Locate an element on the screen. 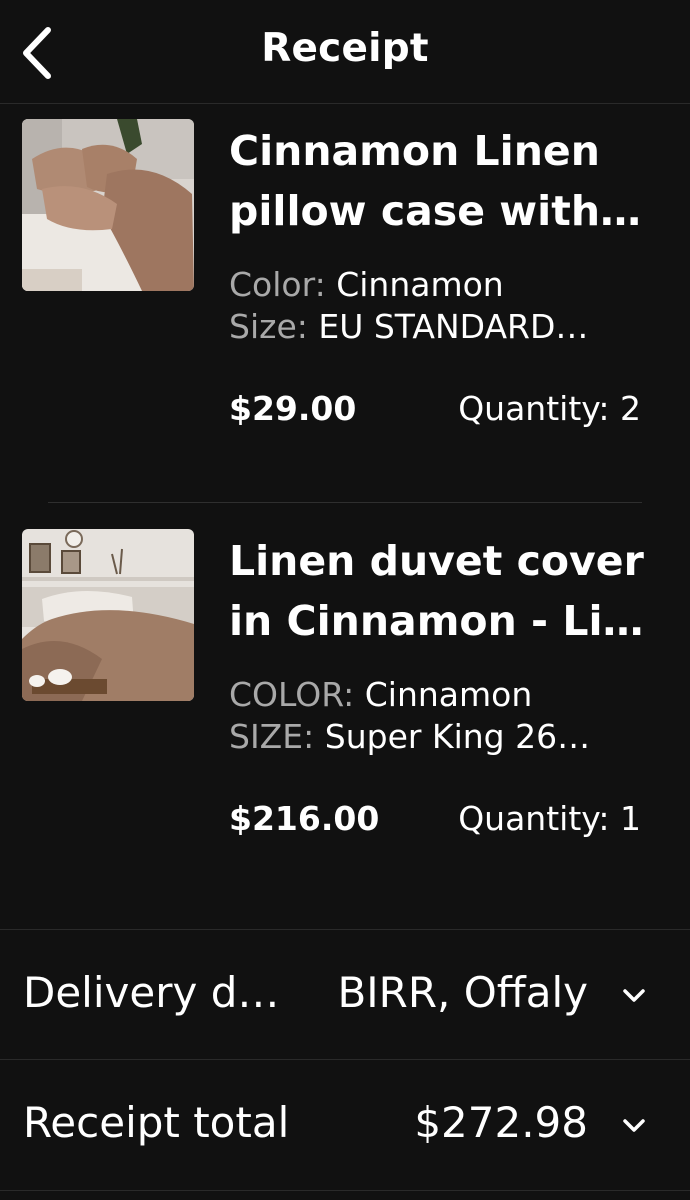 This screenshot has height=1200, width=690. item-quantity: Quantity: 2 is located at coordinates (549, 408).